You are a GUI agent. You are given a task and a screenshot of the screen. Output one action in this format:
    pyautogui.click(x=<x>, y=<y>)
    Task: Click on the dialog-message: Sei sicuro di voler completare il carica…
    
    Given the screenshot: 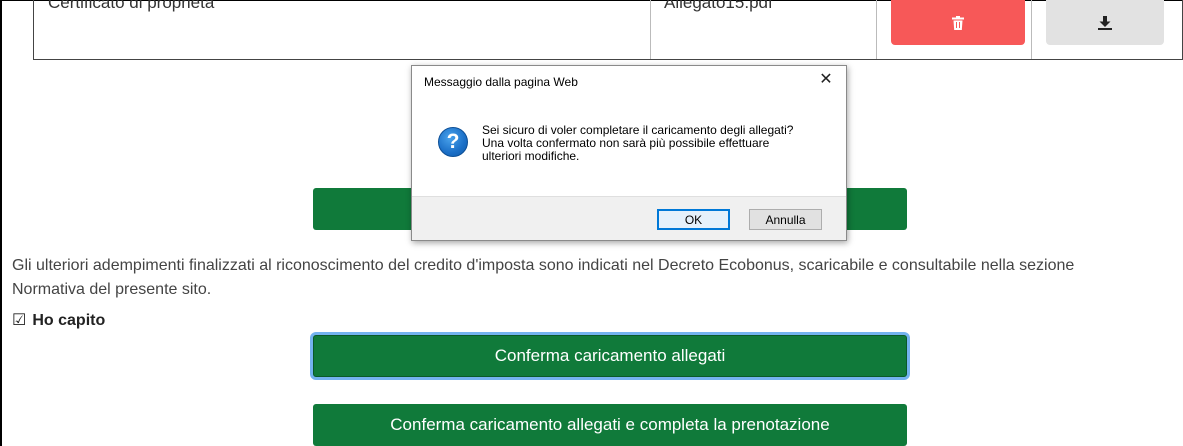 What is the action you would take?
    pyautogui.click(x=657, y=143)
    